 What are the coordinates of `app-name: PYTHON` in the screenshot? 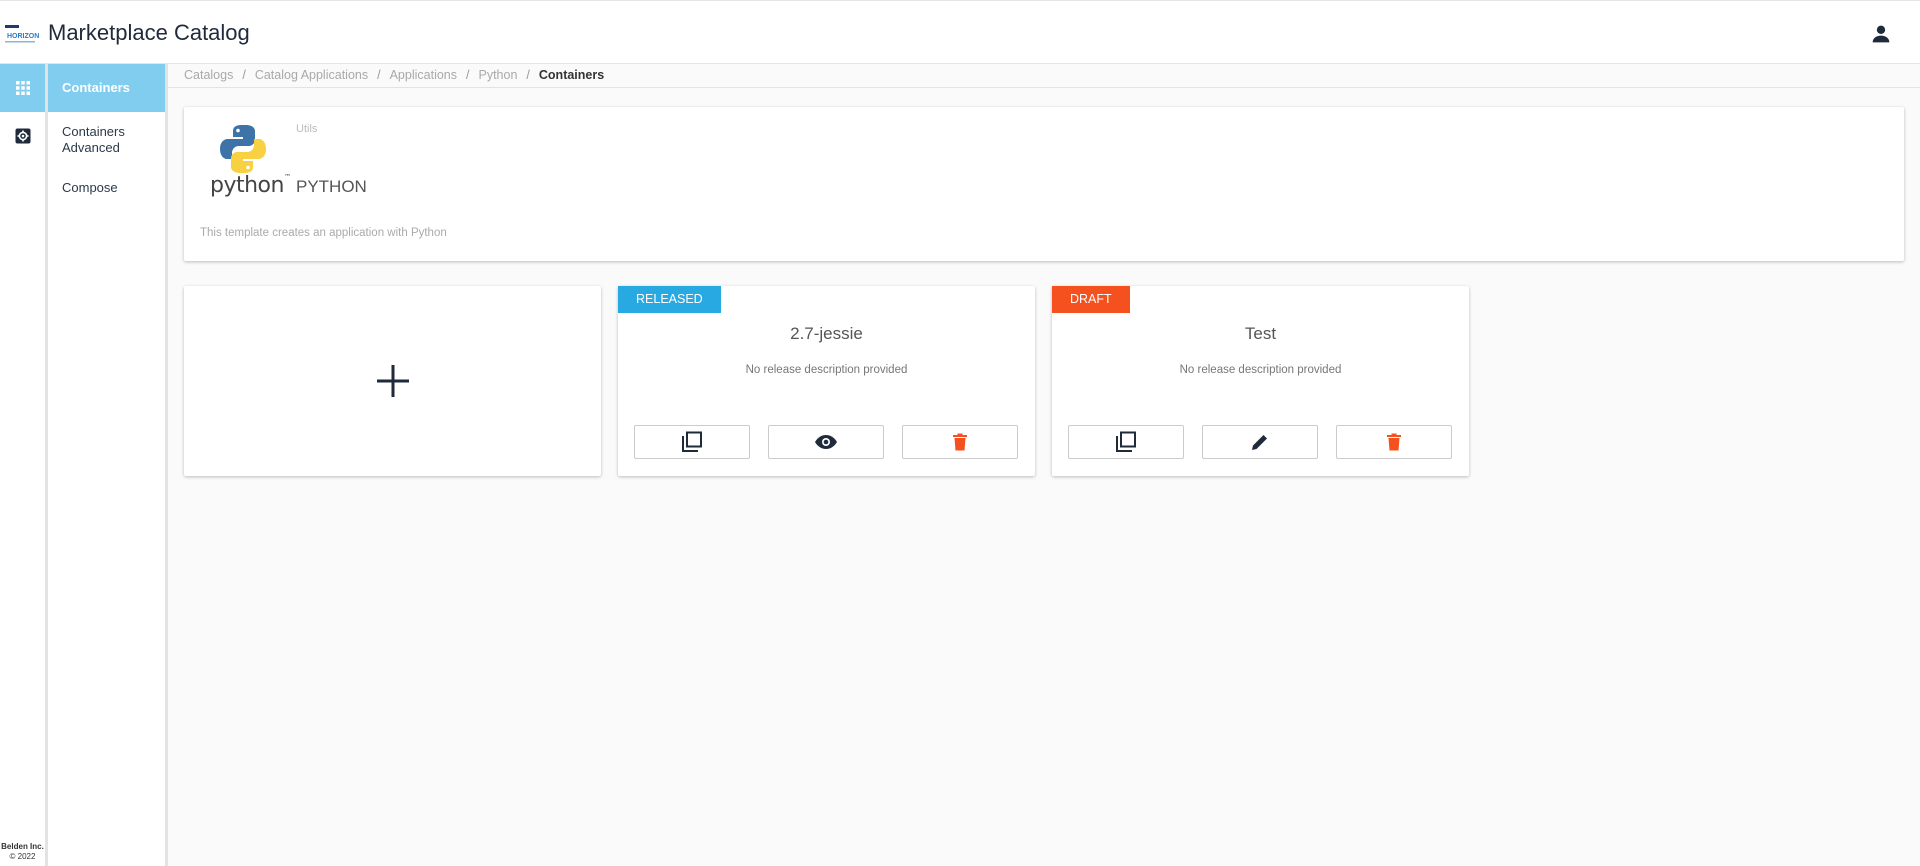 It's located at (331, 186).